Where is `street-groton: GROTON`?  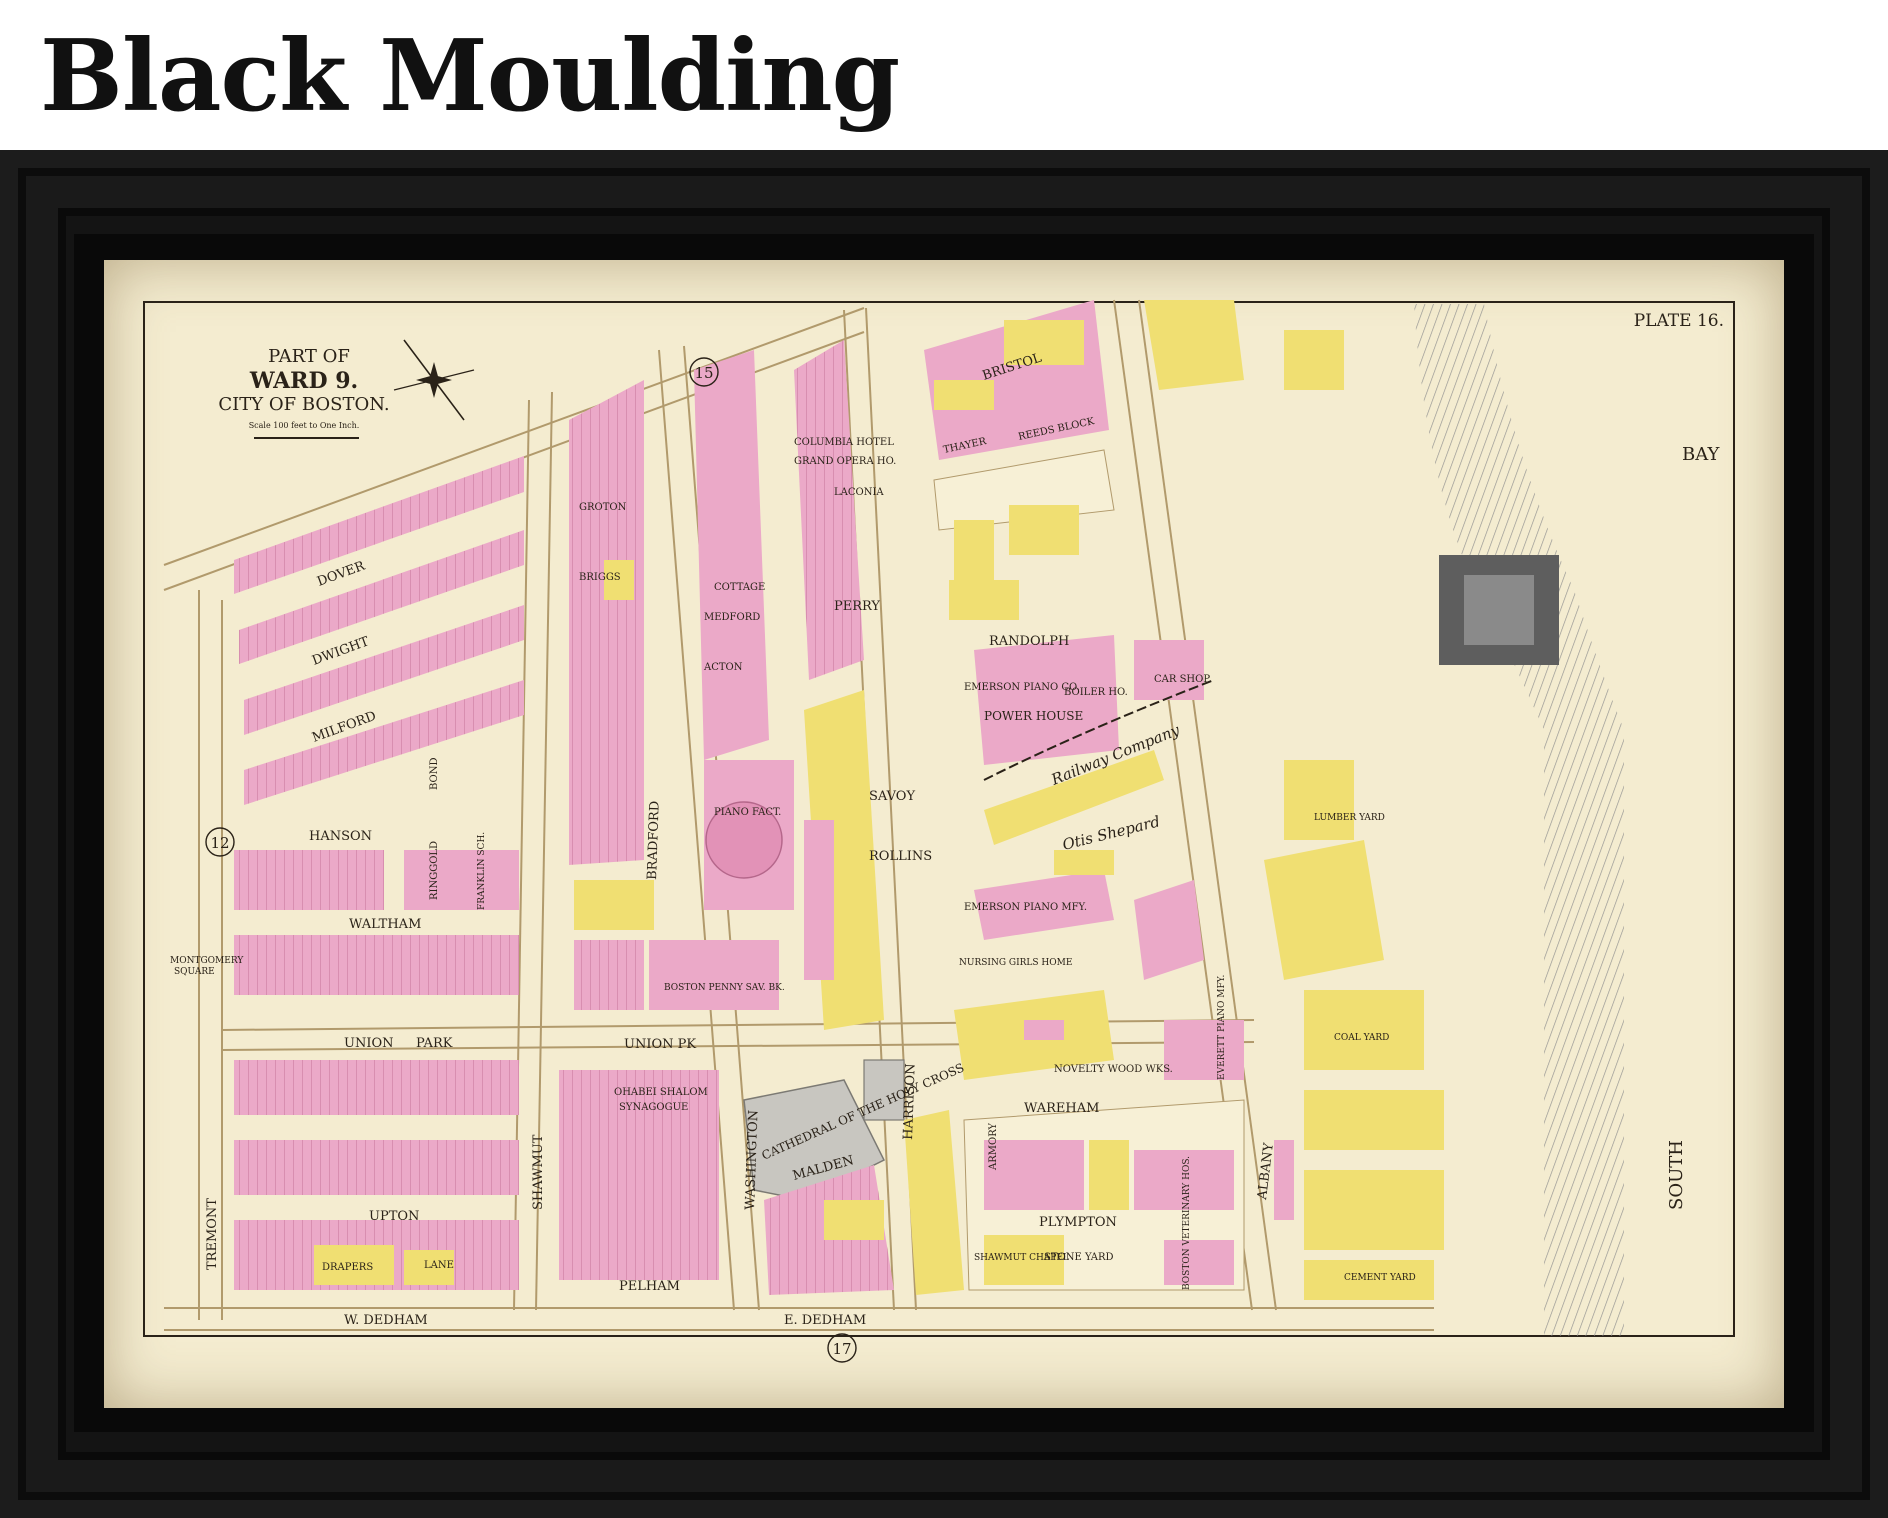
street-groton: GROTON is located at coordinates (603, 507).